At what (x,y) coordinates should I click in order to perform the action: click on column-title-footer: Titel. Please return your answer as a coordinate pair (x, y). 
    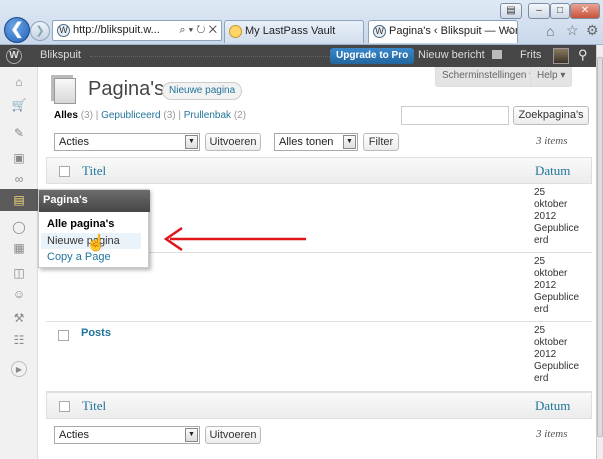
    Looking at the image, I should click on (94, 406).